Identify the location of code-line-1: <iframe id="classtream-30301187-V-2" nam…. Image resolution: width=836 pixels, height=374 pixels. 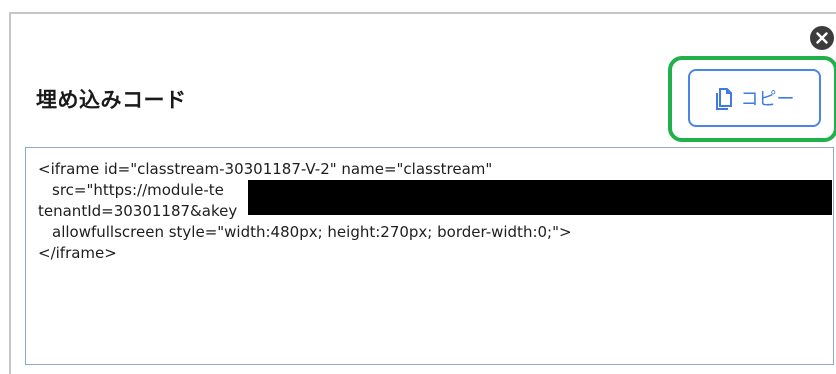
(265, 169).